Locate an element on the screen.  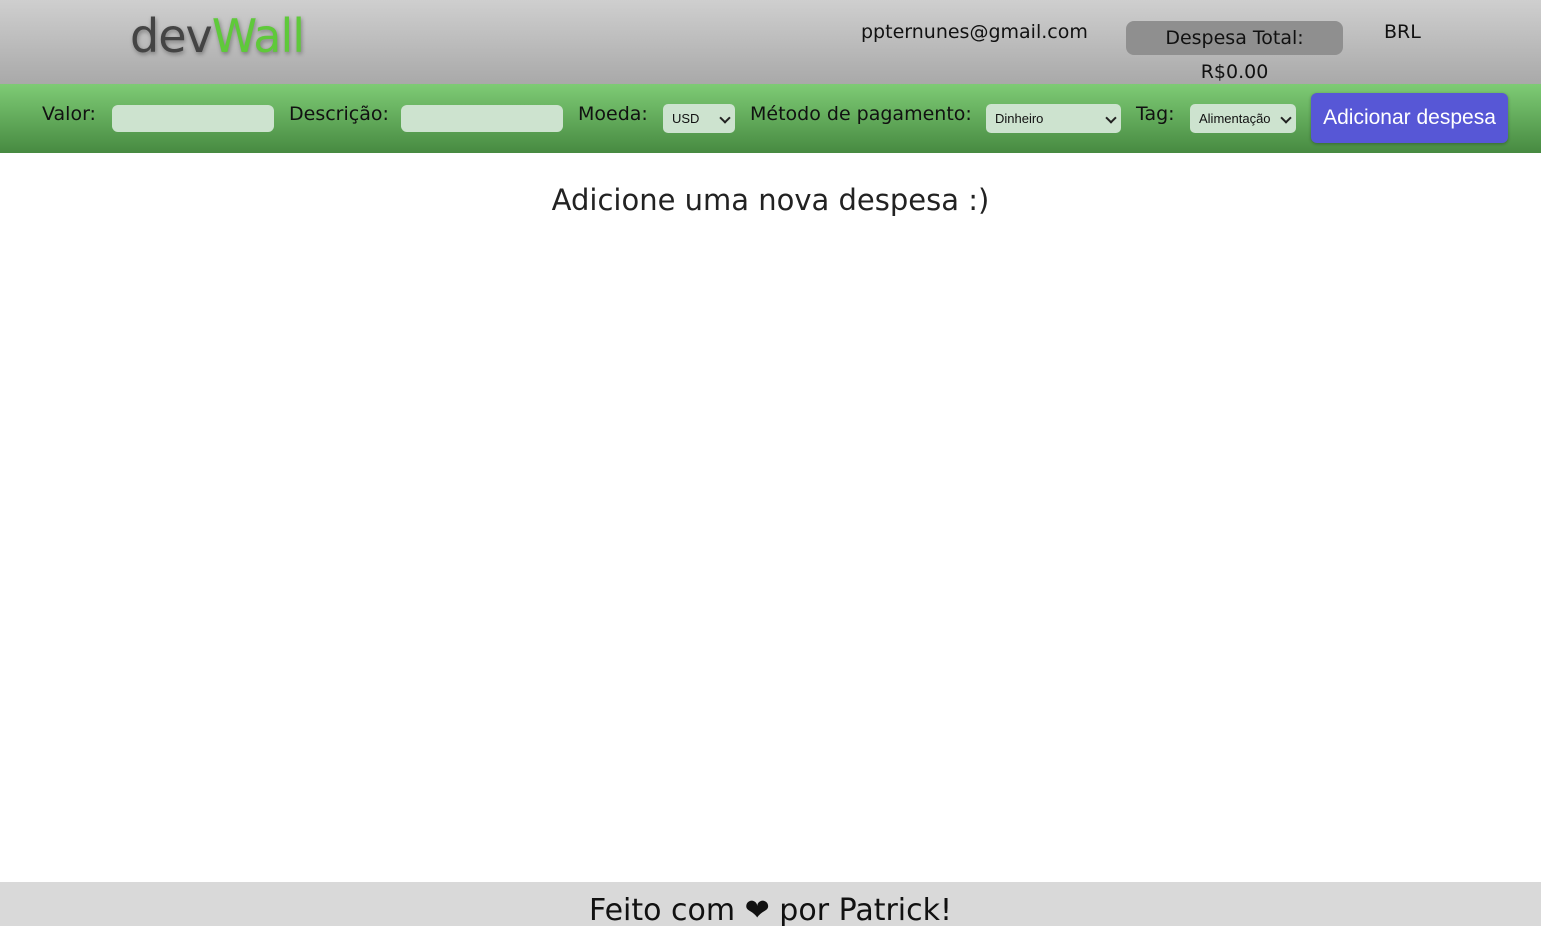
footer-credit: Feito com ❤ por Patrick! is located at coordinates (770, 909).